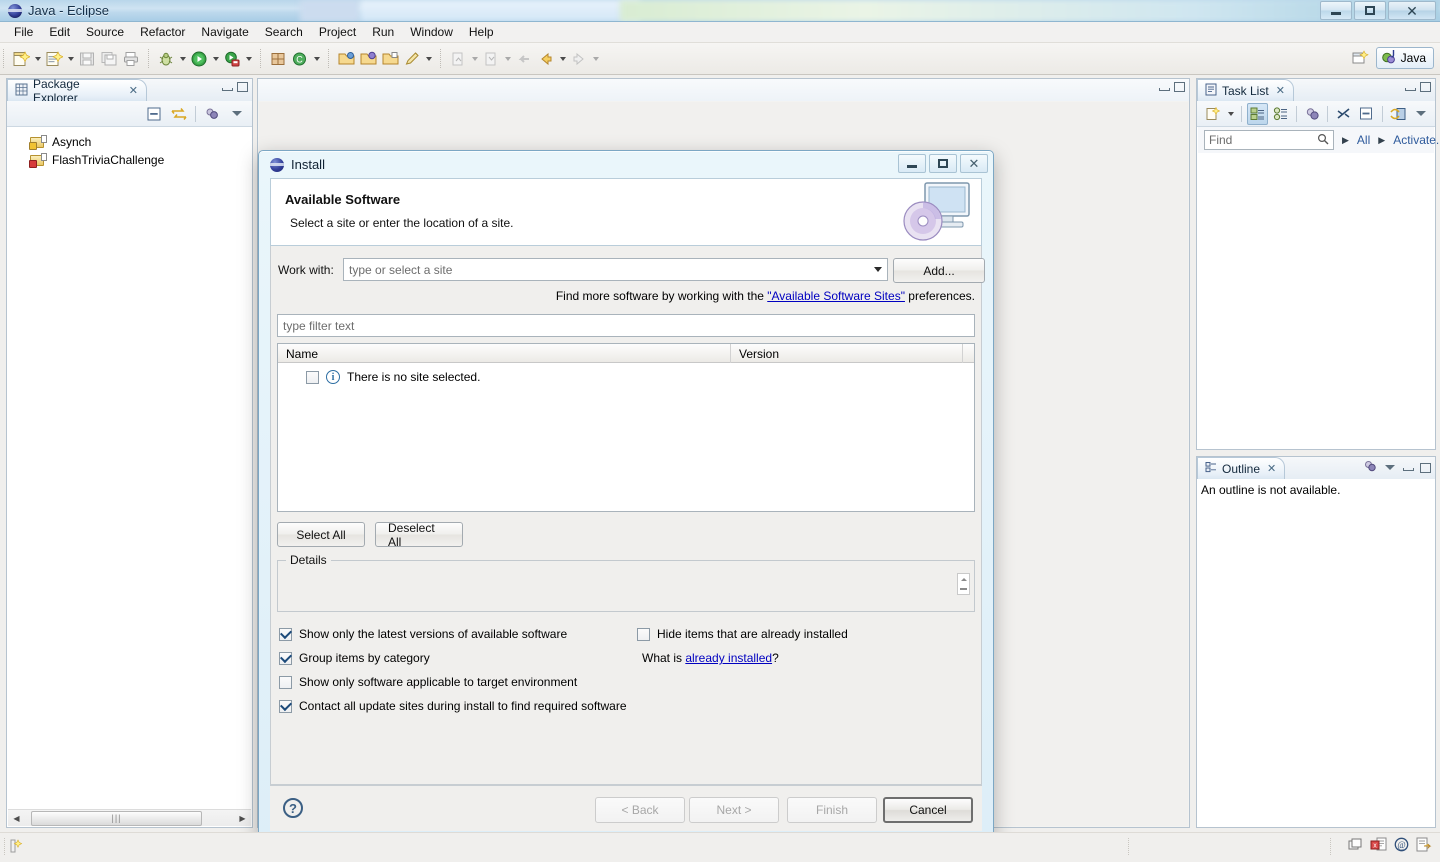  I want to click on back-dropdown-arrow, so click(562, 59).